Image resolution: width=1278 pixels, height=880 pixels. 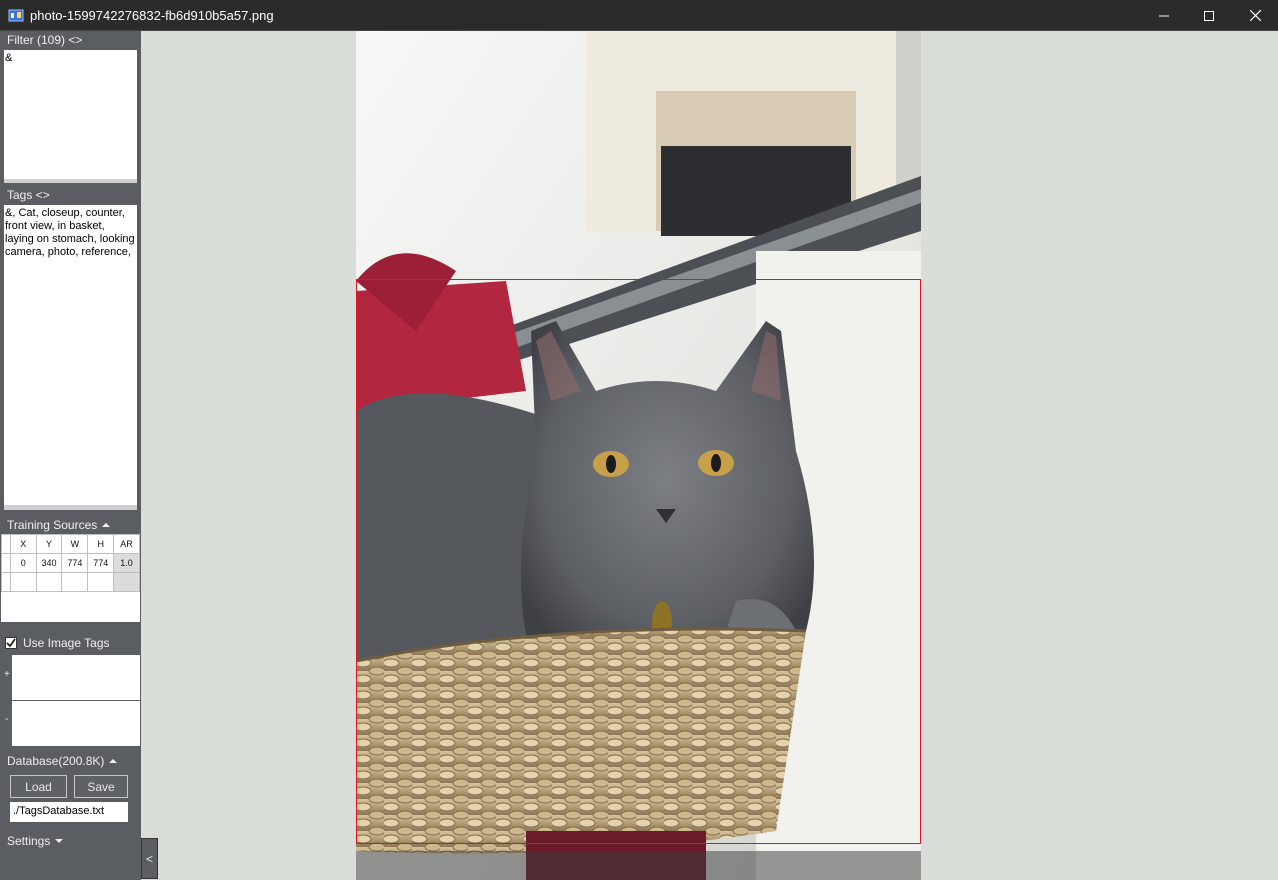 What do you see at coordinates (126, 563) in the screenshot?
I see `cell-ar: 1.0` at bounding box center [126, 563].